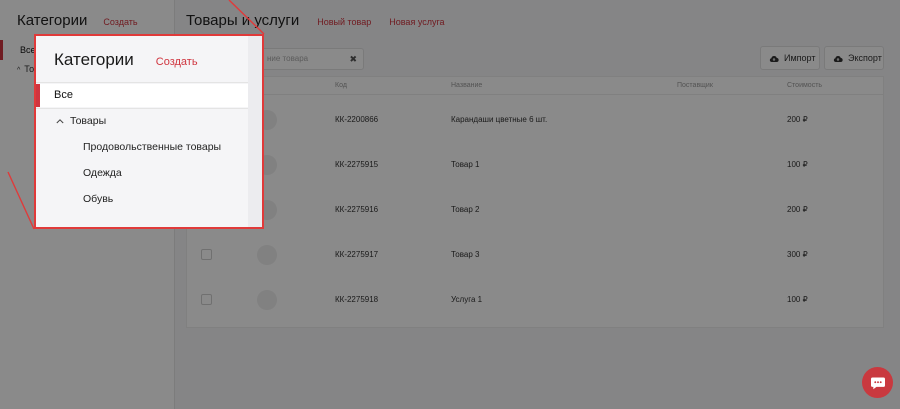  I want to click on chat-icon, so click(878, 383).